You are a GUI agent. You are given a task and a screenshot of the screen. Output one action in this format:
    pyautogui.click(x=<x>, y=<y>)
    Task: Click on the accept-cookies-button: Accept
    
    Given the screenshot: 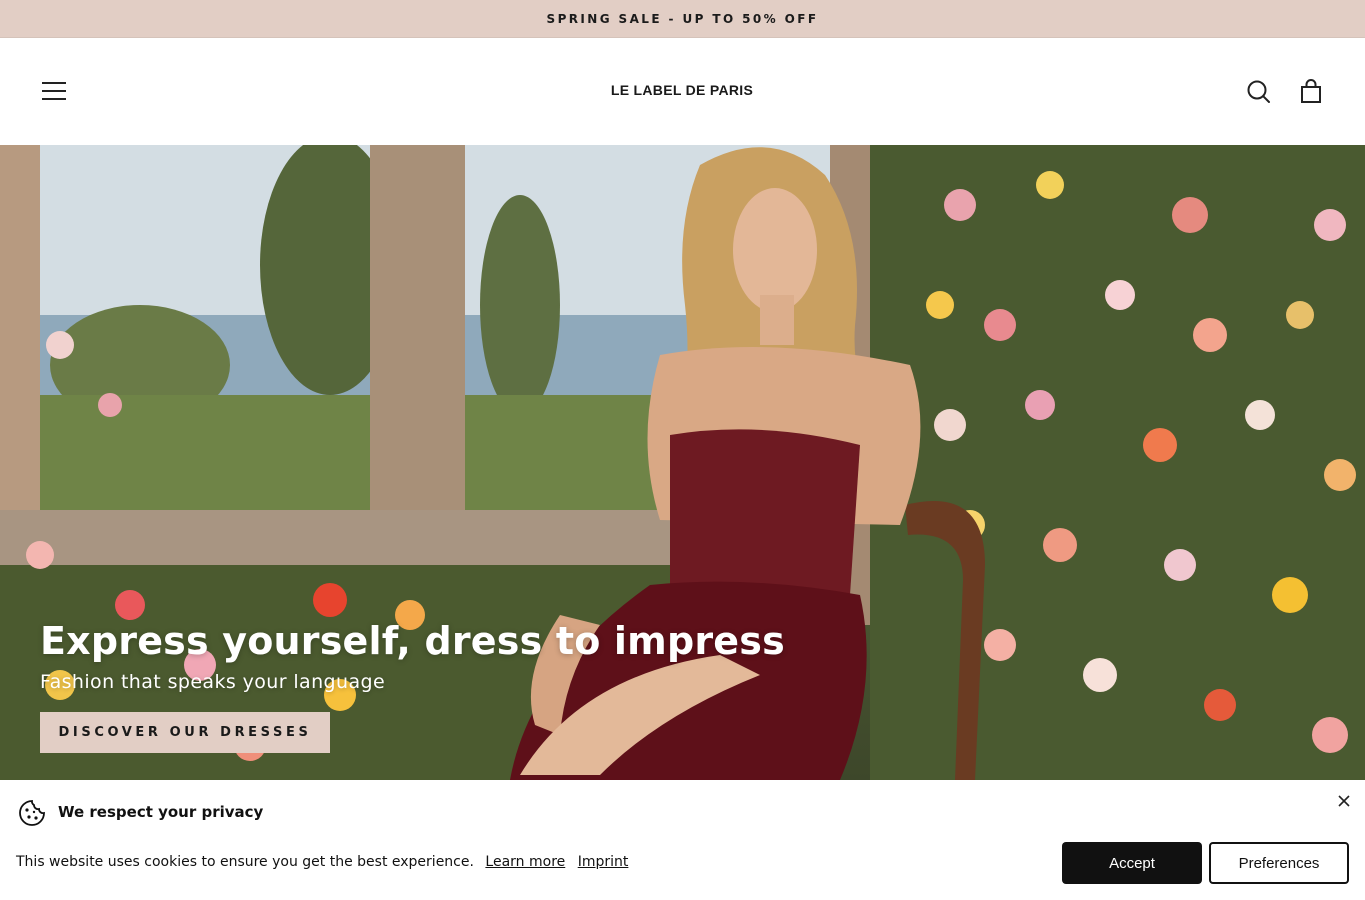 What is the action you would take?
    pyautogui.click(x=1132, y=863)
    